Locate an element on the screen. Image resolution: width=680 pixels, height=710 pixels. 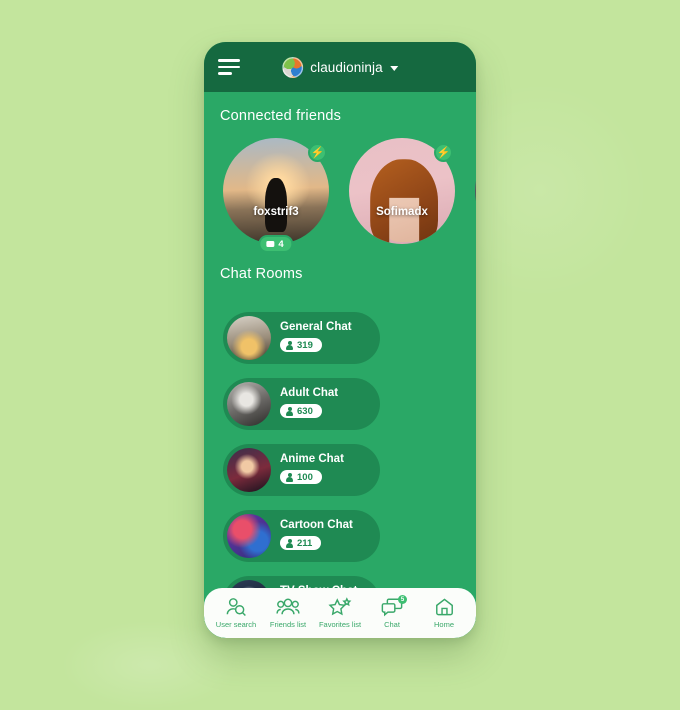
nav-label: Home is located at coordinates (443, 624).